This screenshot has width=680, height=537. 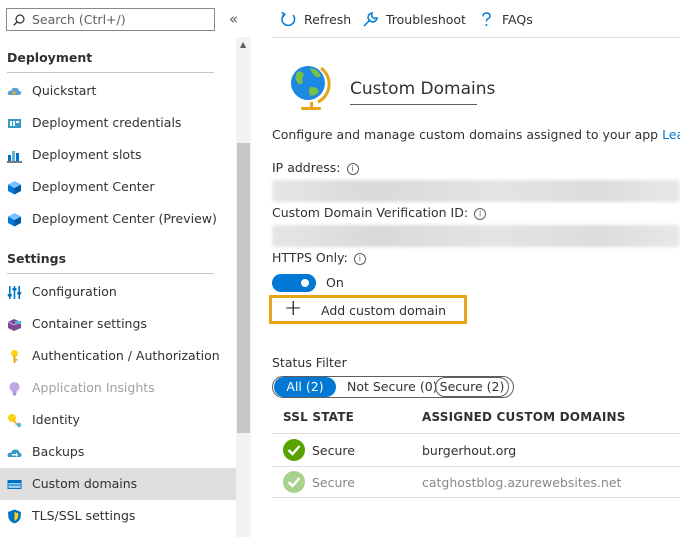 What do you see at coordinates (93, 186) in the screenshot?
I see `sidebar-item-label: Deployment Center` at bounding box center [93, 186].